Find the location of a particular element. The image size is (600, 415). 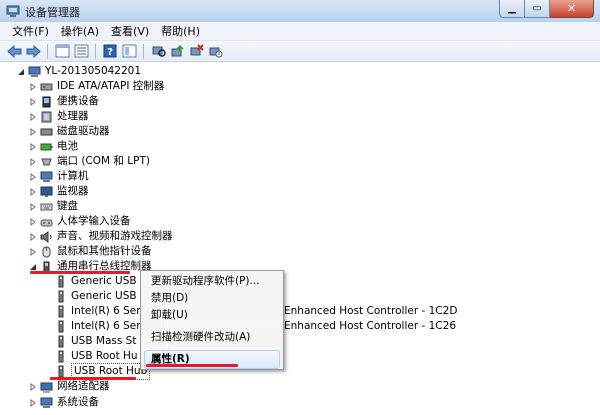

category-label: 计算机 is located at coordinates (73, 176).